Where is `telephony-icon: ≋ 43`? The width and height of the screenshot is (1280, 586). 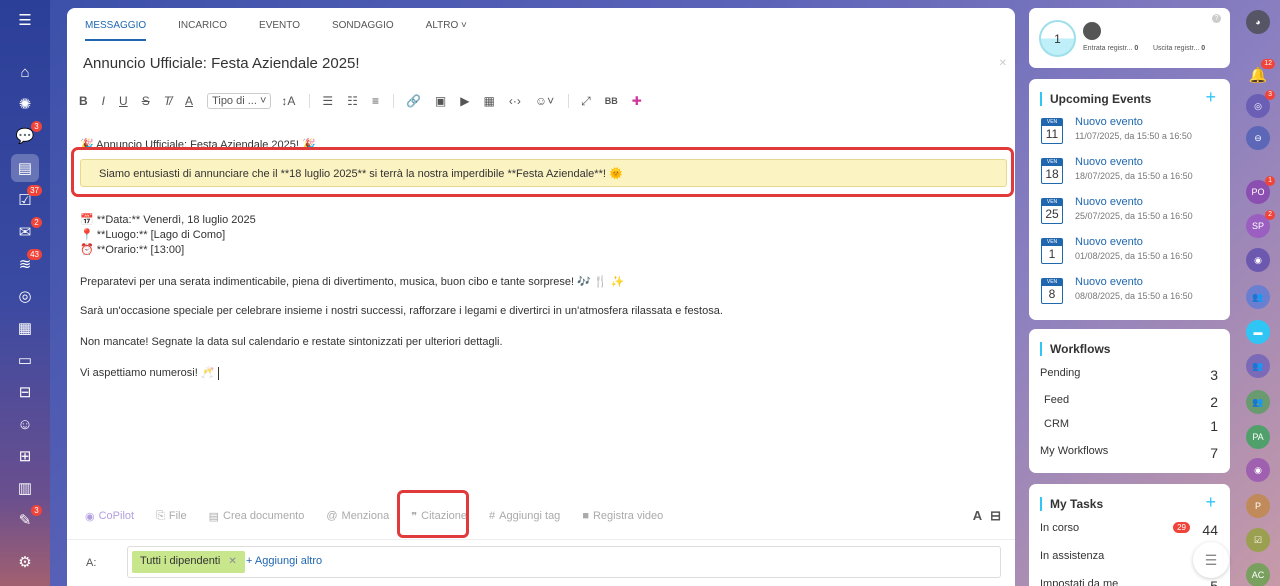 telephony-icon: ≋ 43 is located at coordinates (28, 261).